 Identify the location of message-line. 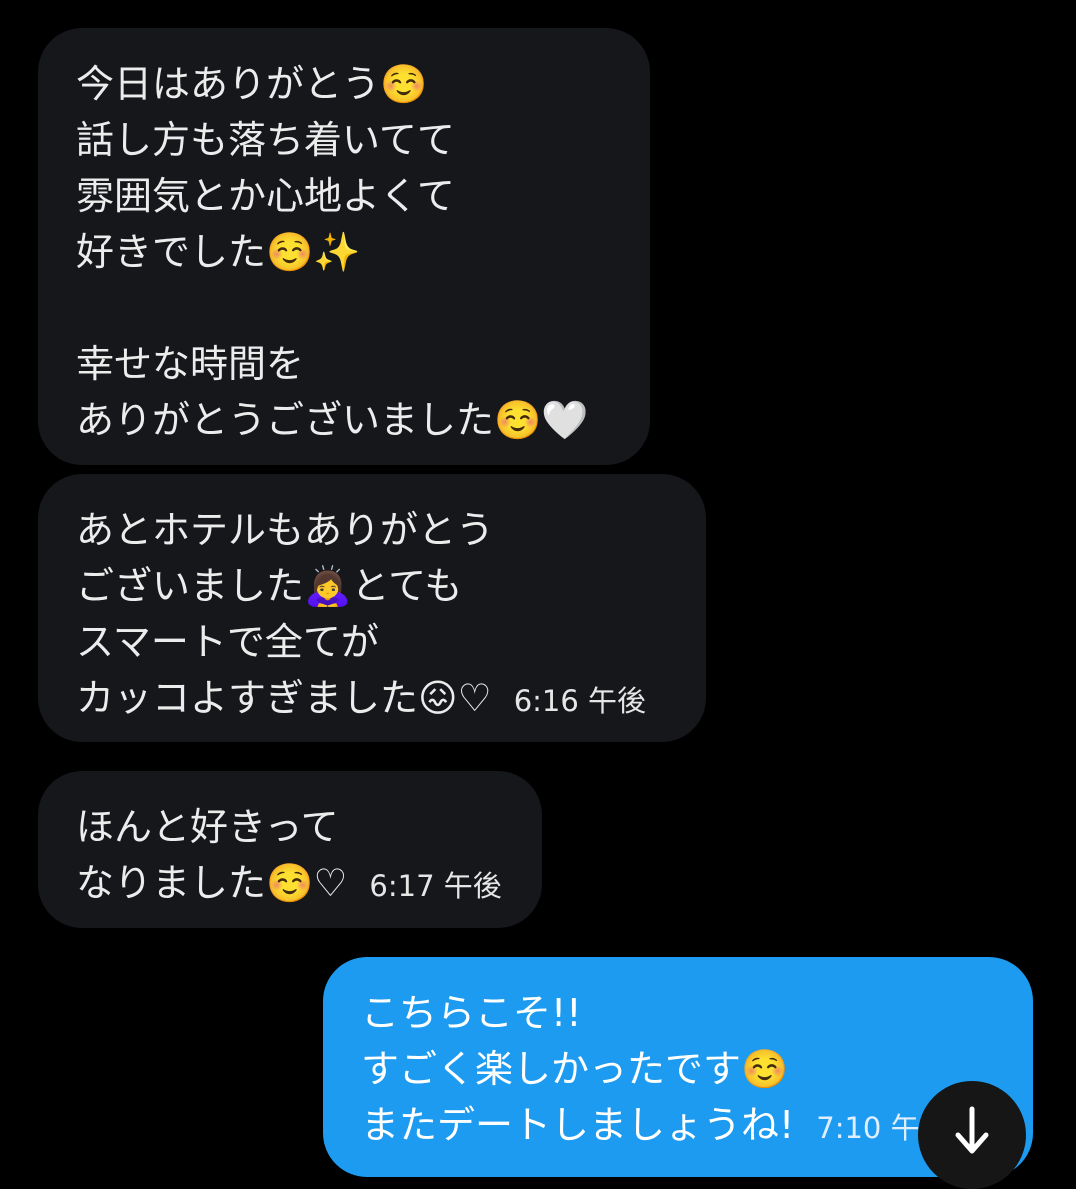
(344, 308).